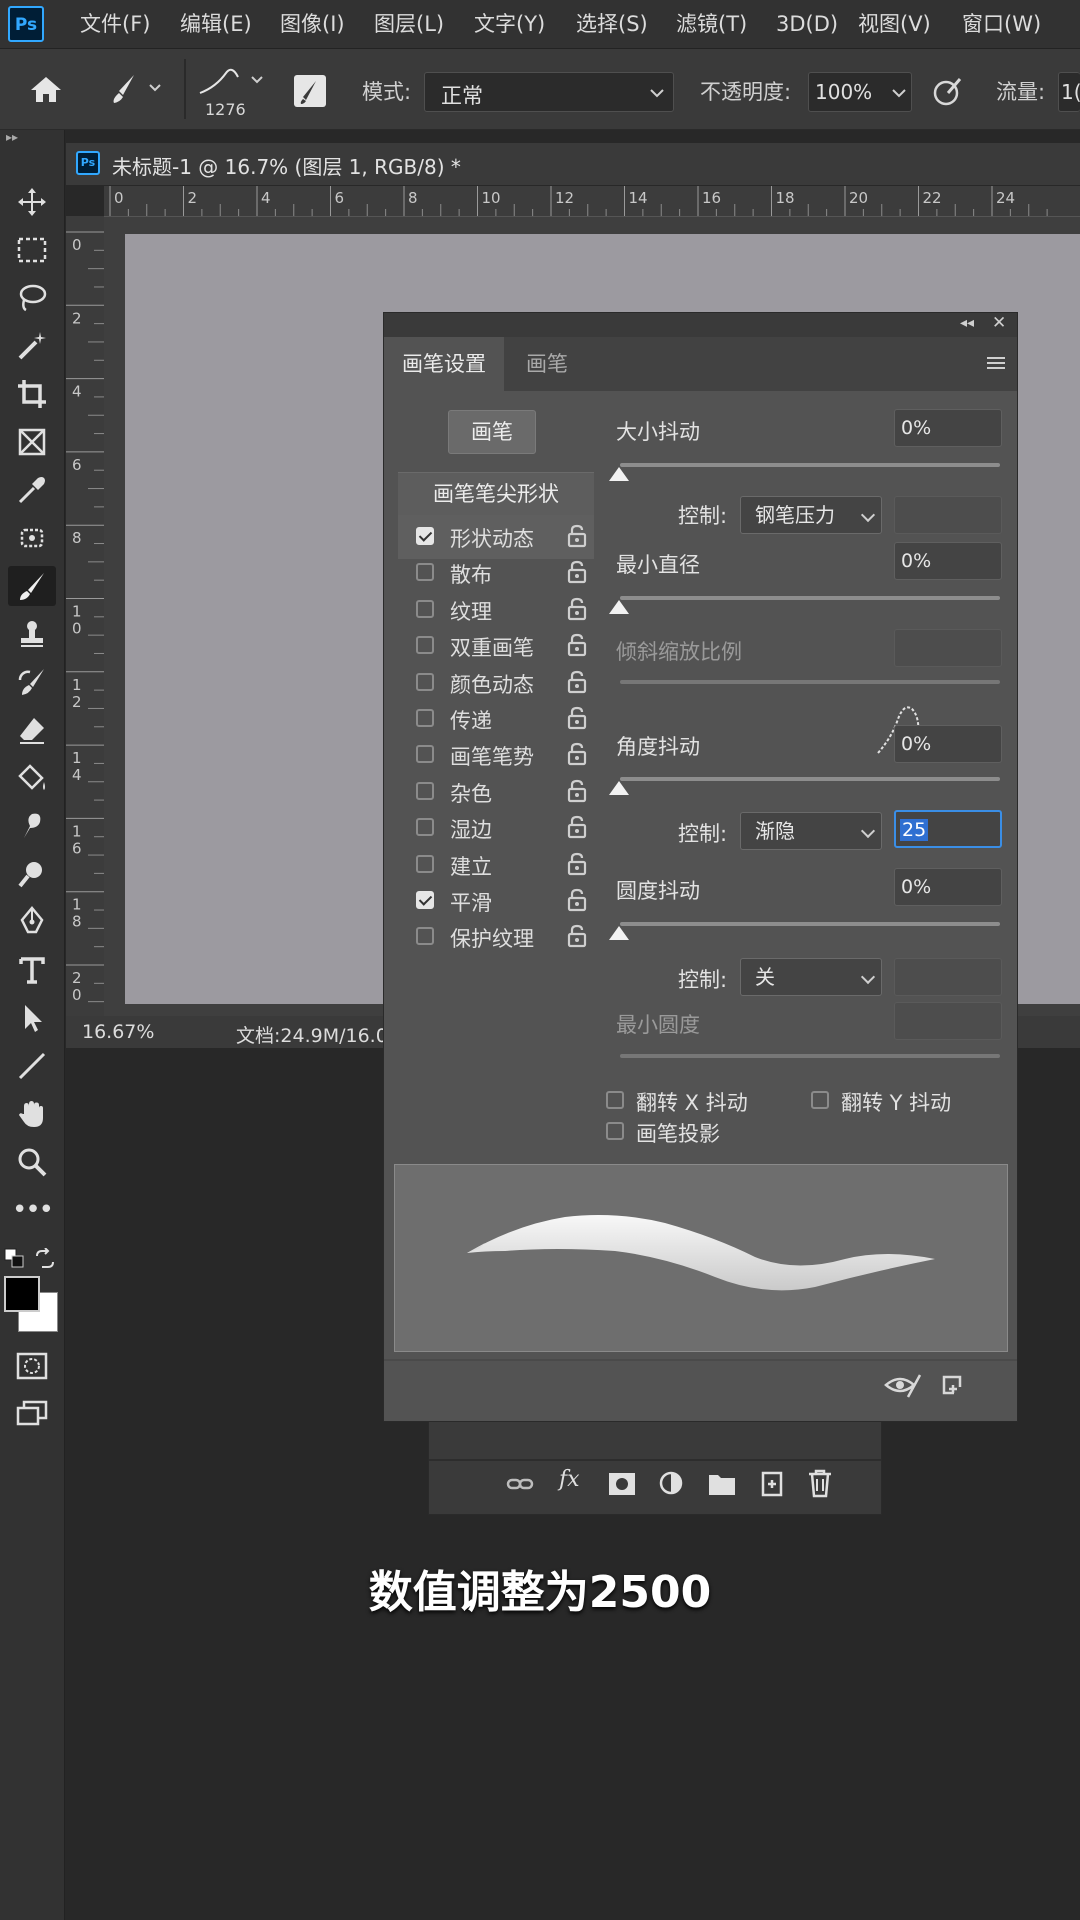 This screenshot has height=1920, width=1080. I want to click on foreground-color-swatch, so click(22, 1294).